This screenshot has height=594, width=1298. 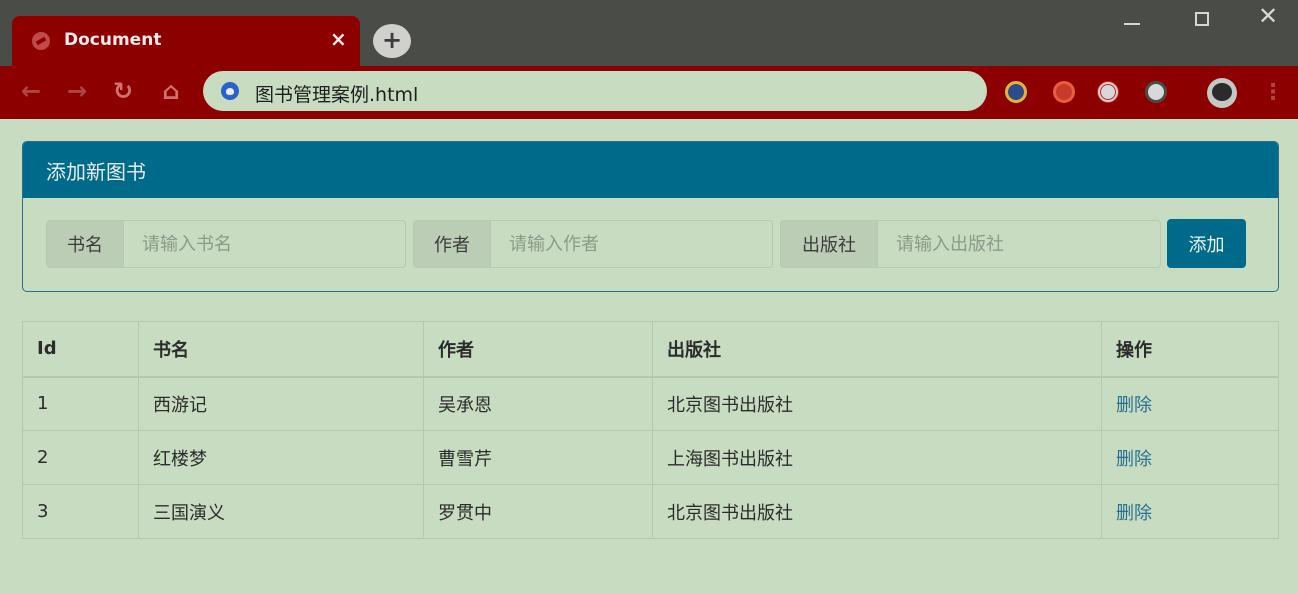 I want to click on cell-author: 罗贯中, so click(x=538, y=511).